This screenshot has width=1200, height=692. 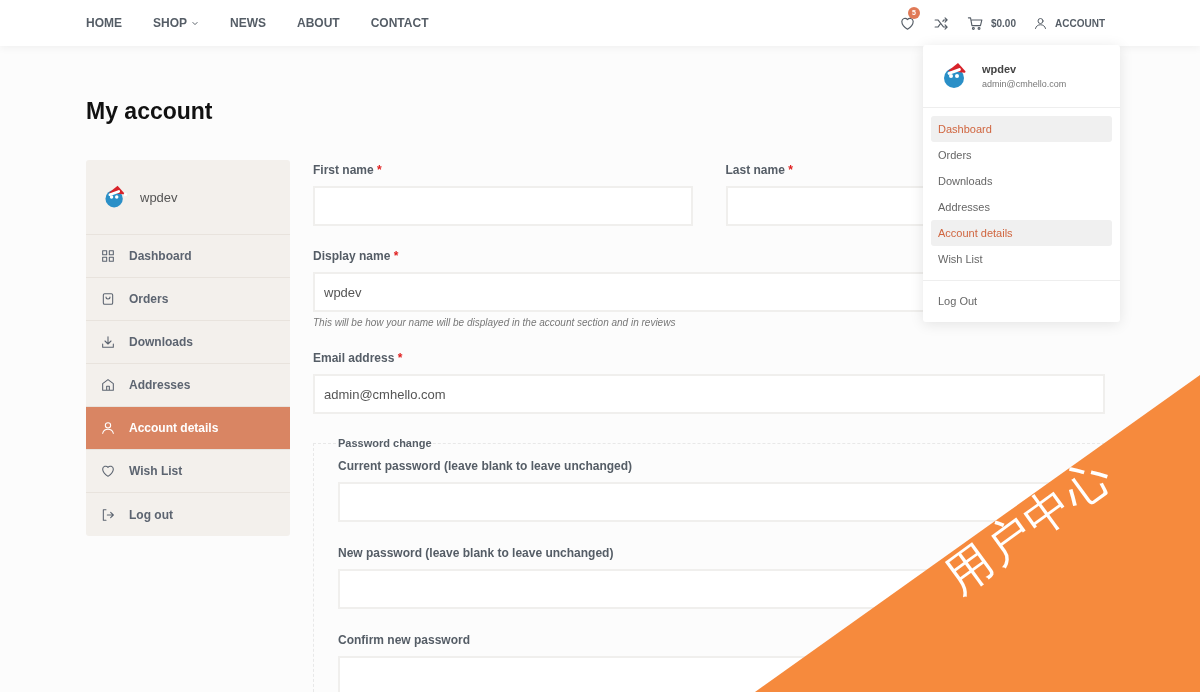 What do you see at coordinates (404, 640) in the screenshot?
I see `field-label: Confirm new password` at bounding box center [404, 640].